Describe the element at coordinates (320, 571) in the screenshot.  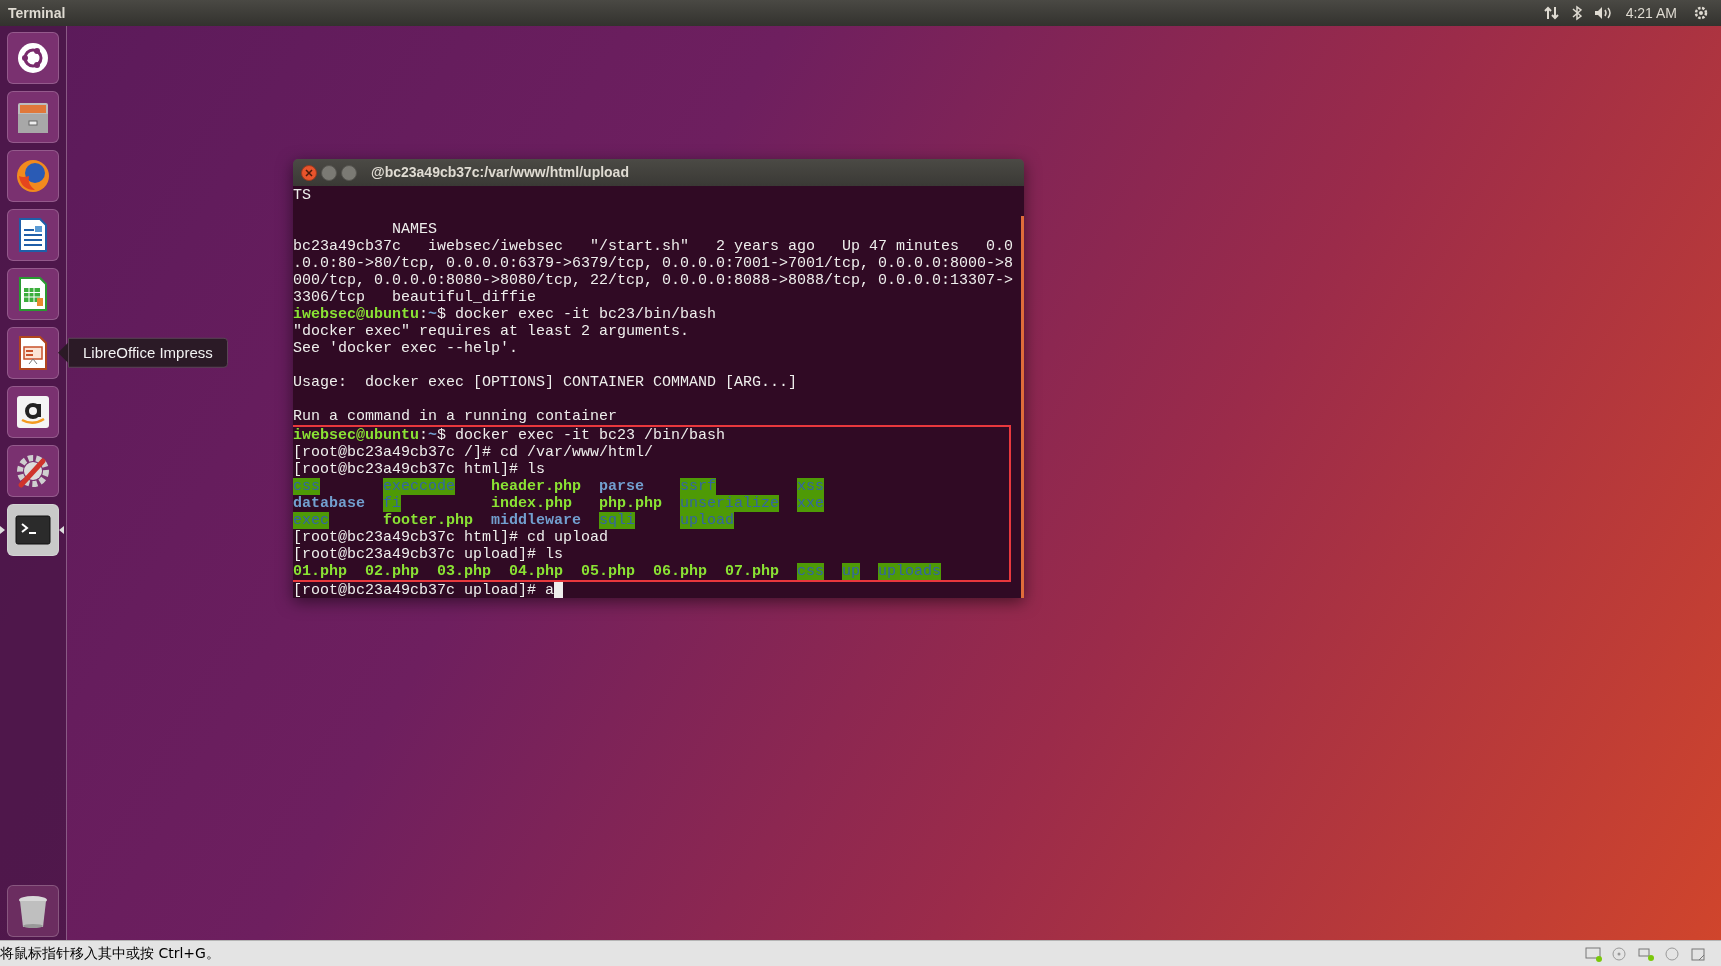
I see `file-name: 01.php` at that location.